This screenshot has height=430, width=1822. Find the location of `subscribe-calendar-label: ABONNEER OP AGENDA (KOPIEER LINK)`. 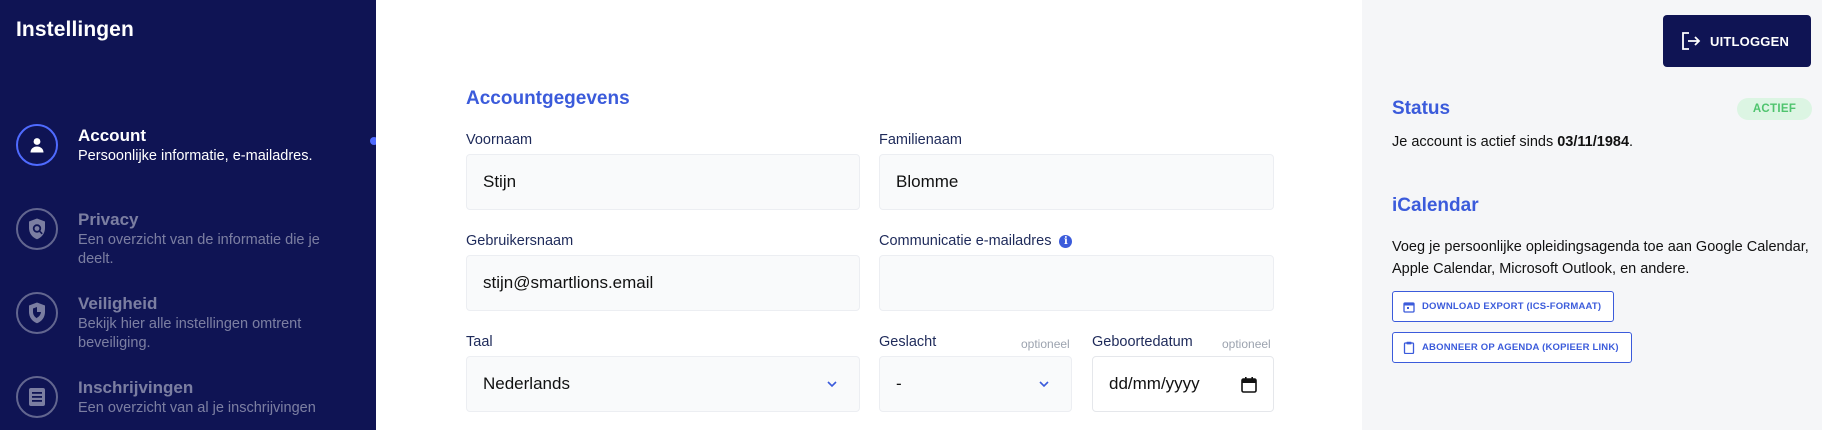

subscribe-calendar-label: ABONNEER OP AGENDA (KOPIEER LINK) is located at coordinates (1520, 347).